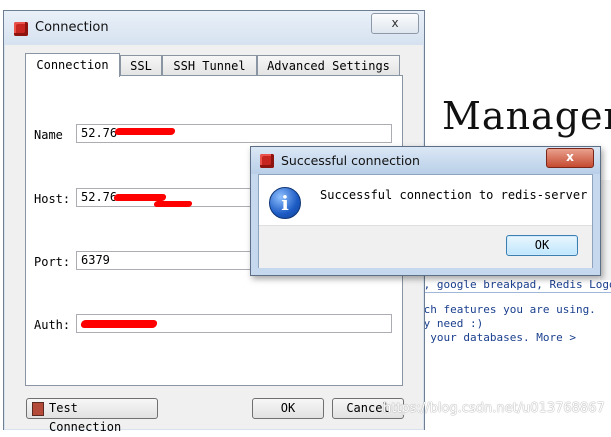 The width and height of the screenshot is (611, 437). I want to click on background-heading: Manager, so click(526, 116).